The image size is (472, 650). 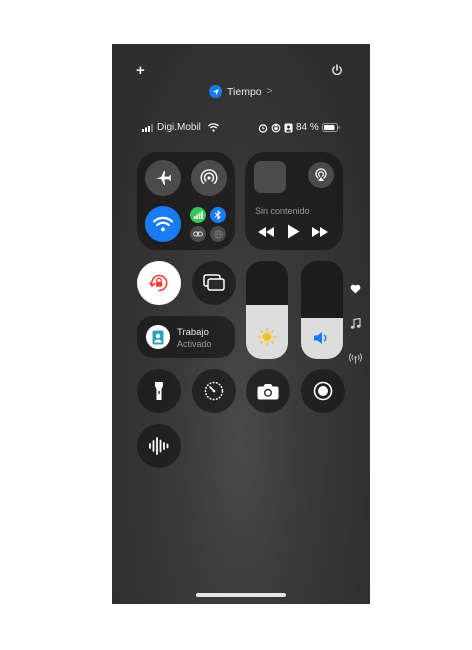 I want to click on album-art, so click(x=270, y=177).